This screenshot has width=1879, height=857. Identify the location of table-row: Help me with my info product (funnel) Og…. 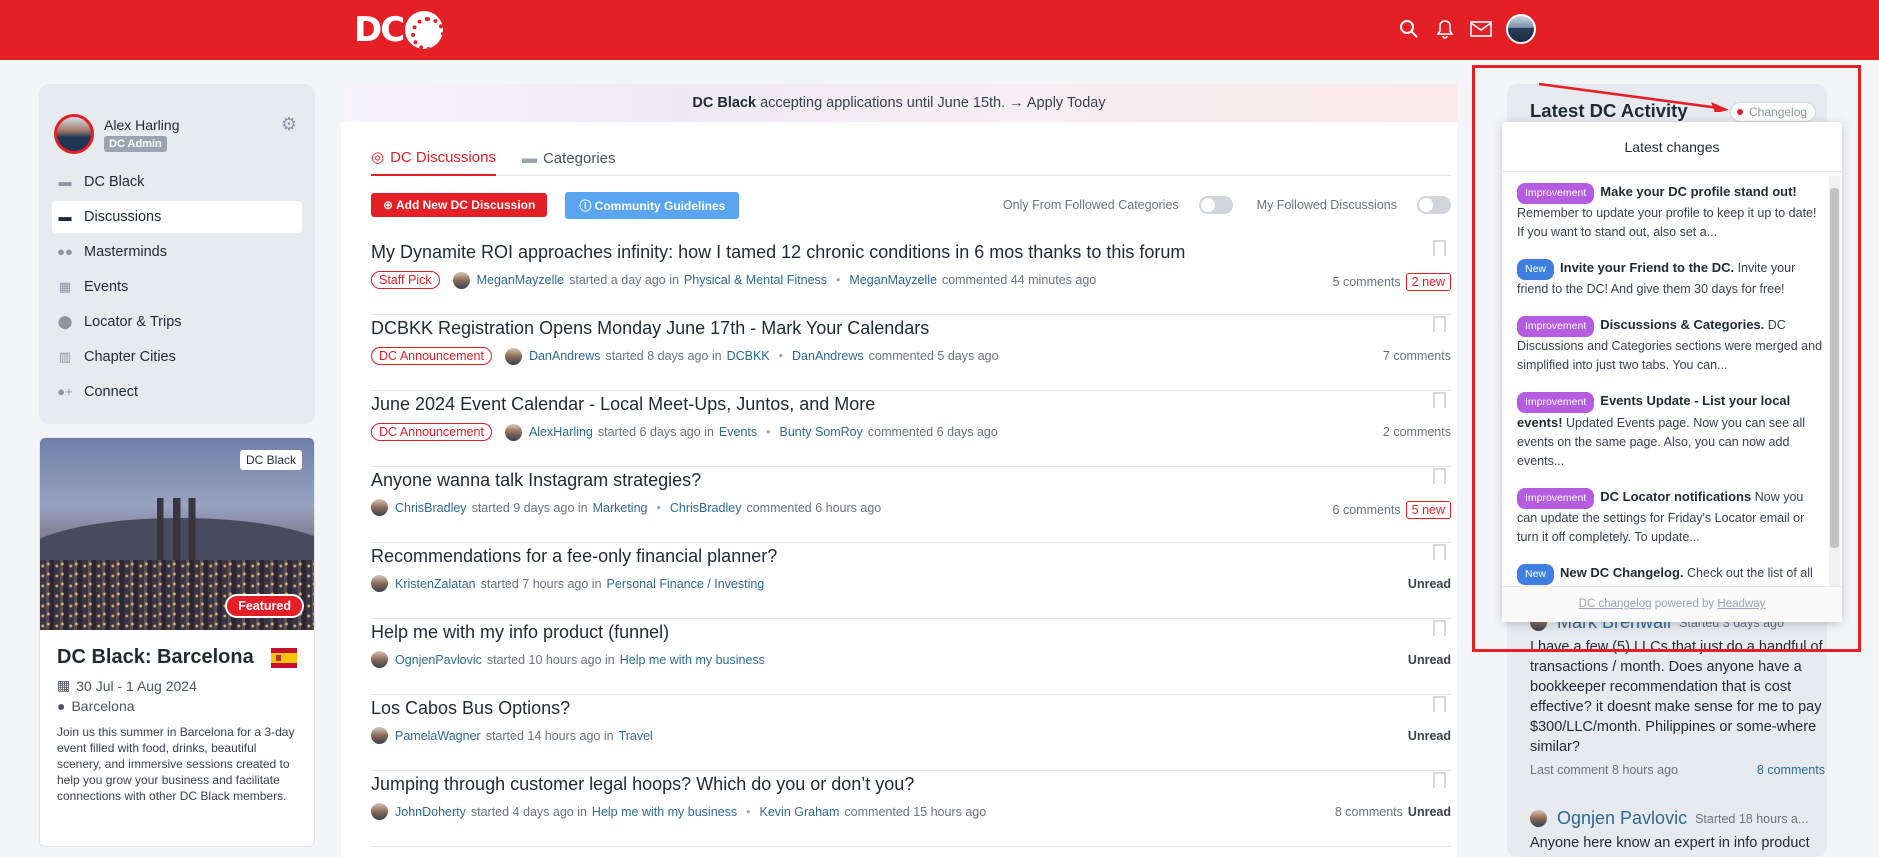
(911, 657).